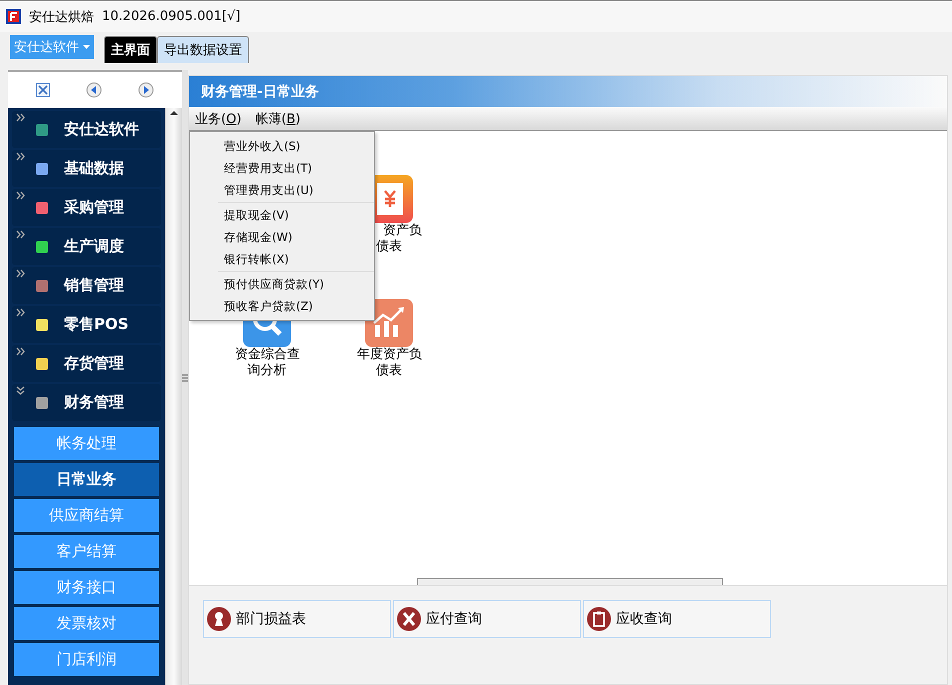  I want to click on nav-group: 生产调度, so click(86, 246).